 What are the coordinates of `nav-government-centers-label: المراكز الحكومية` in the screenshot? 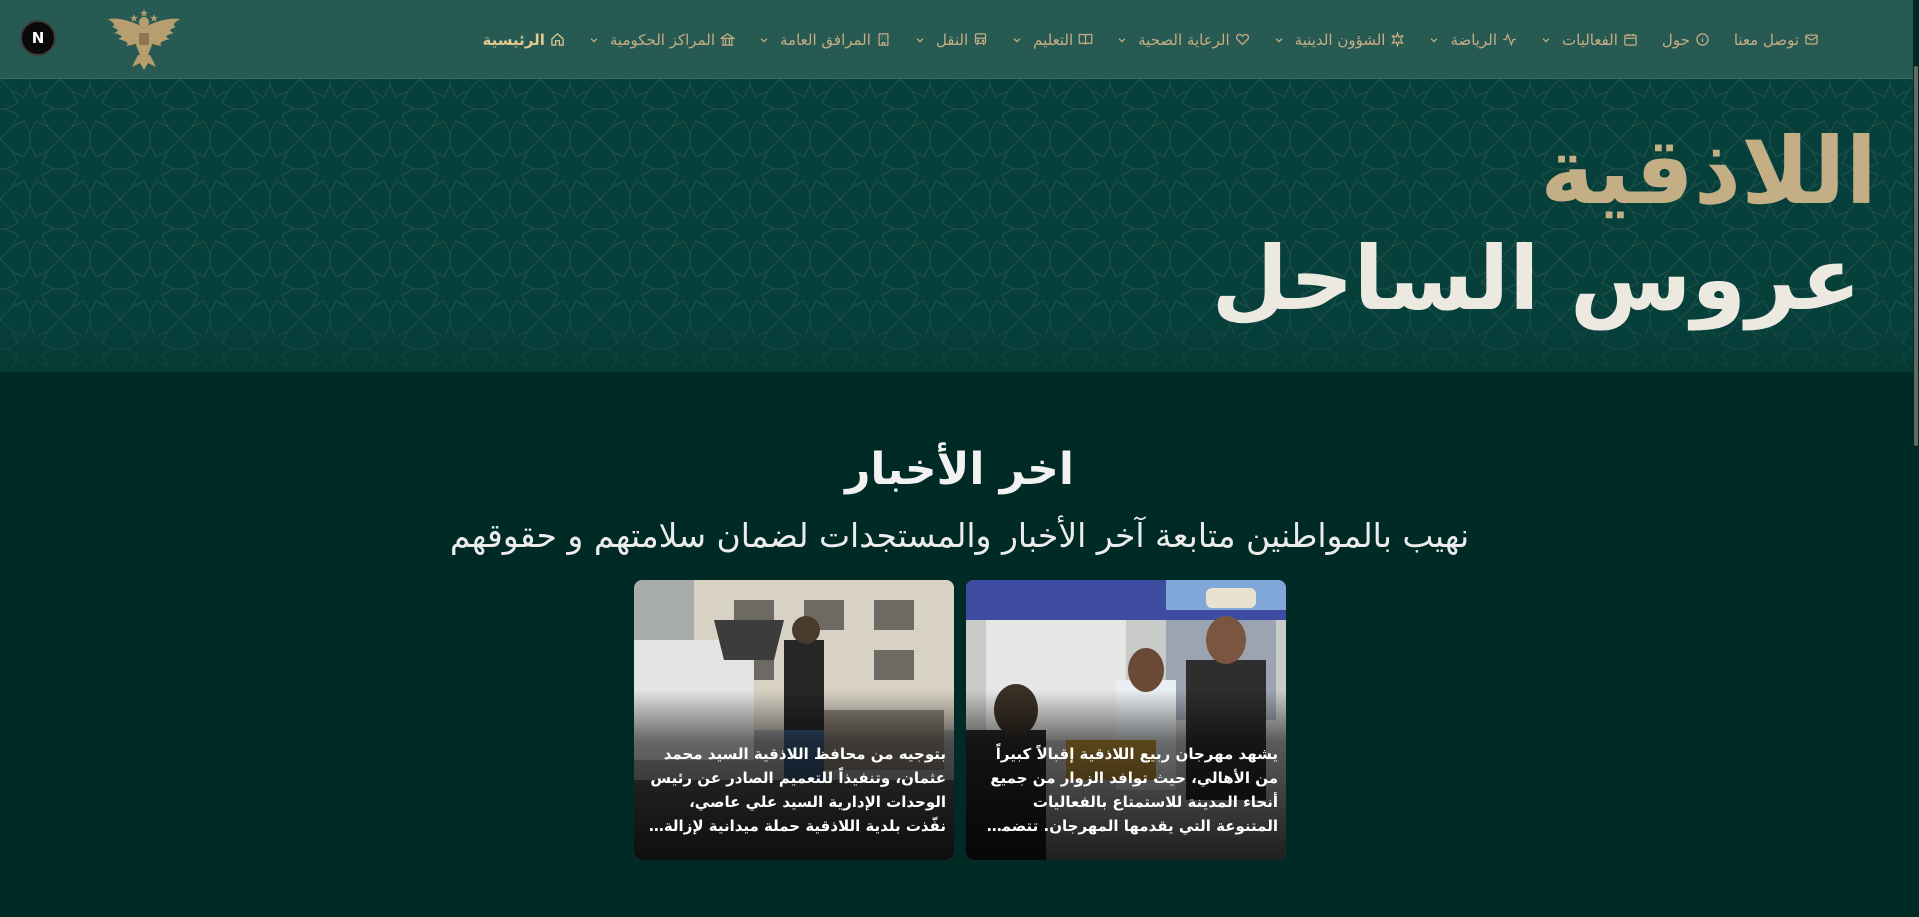 It's located at (662, 39).